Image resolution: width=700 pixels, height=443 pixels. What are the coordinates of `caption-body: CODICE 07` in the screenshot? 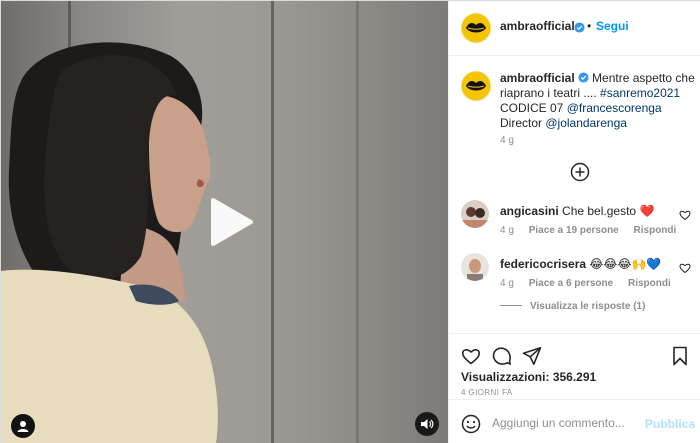 It's located at (533, 108).